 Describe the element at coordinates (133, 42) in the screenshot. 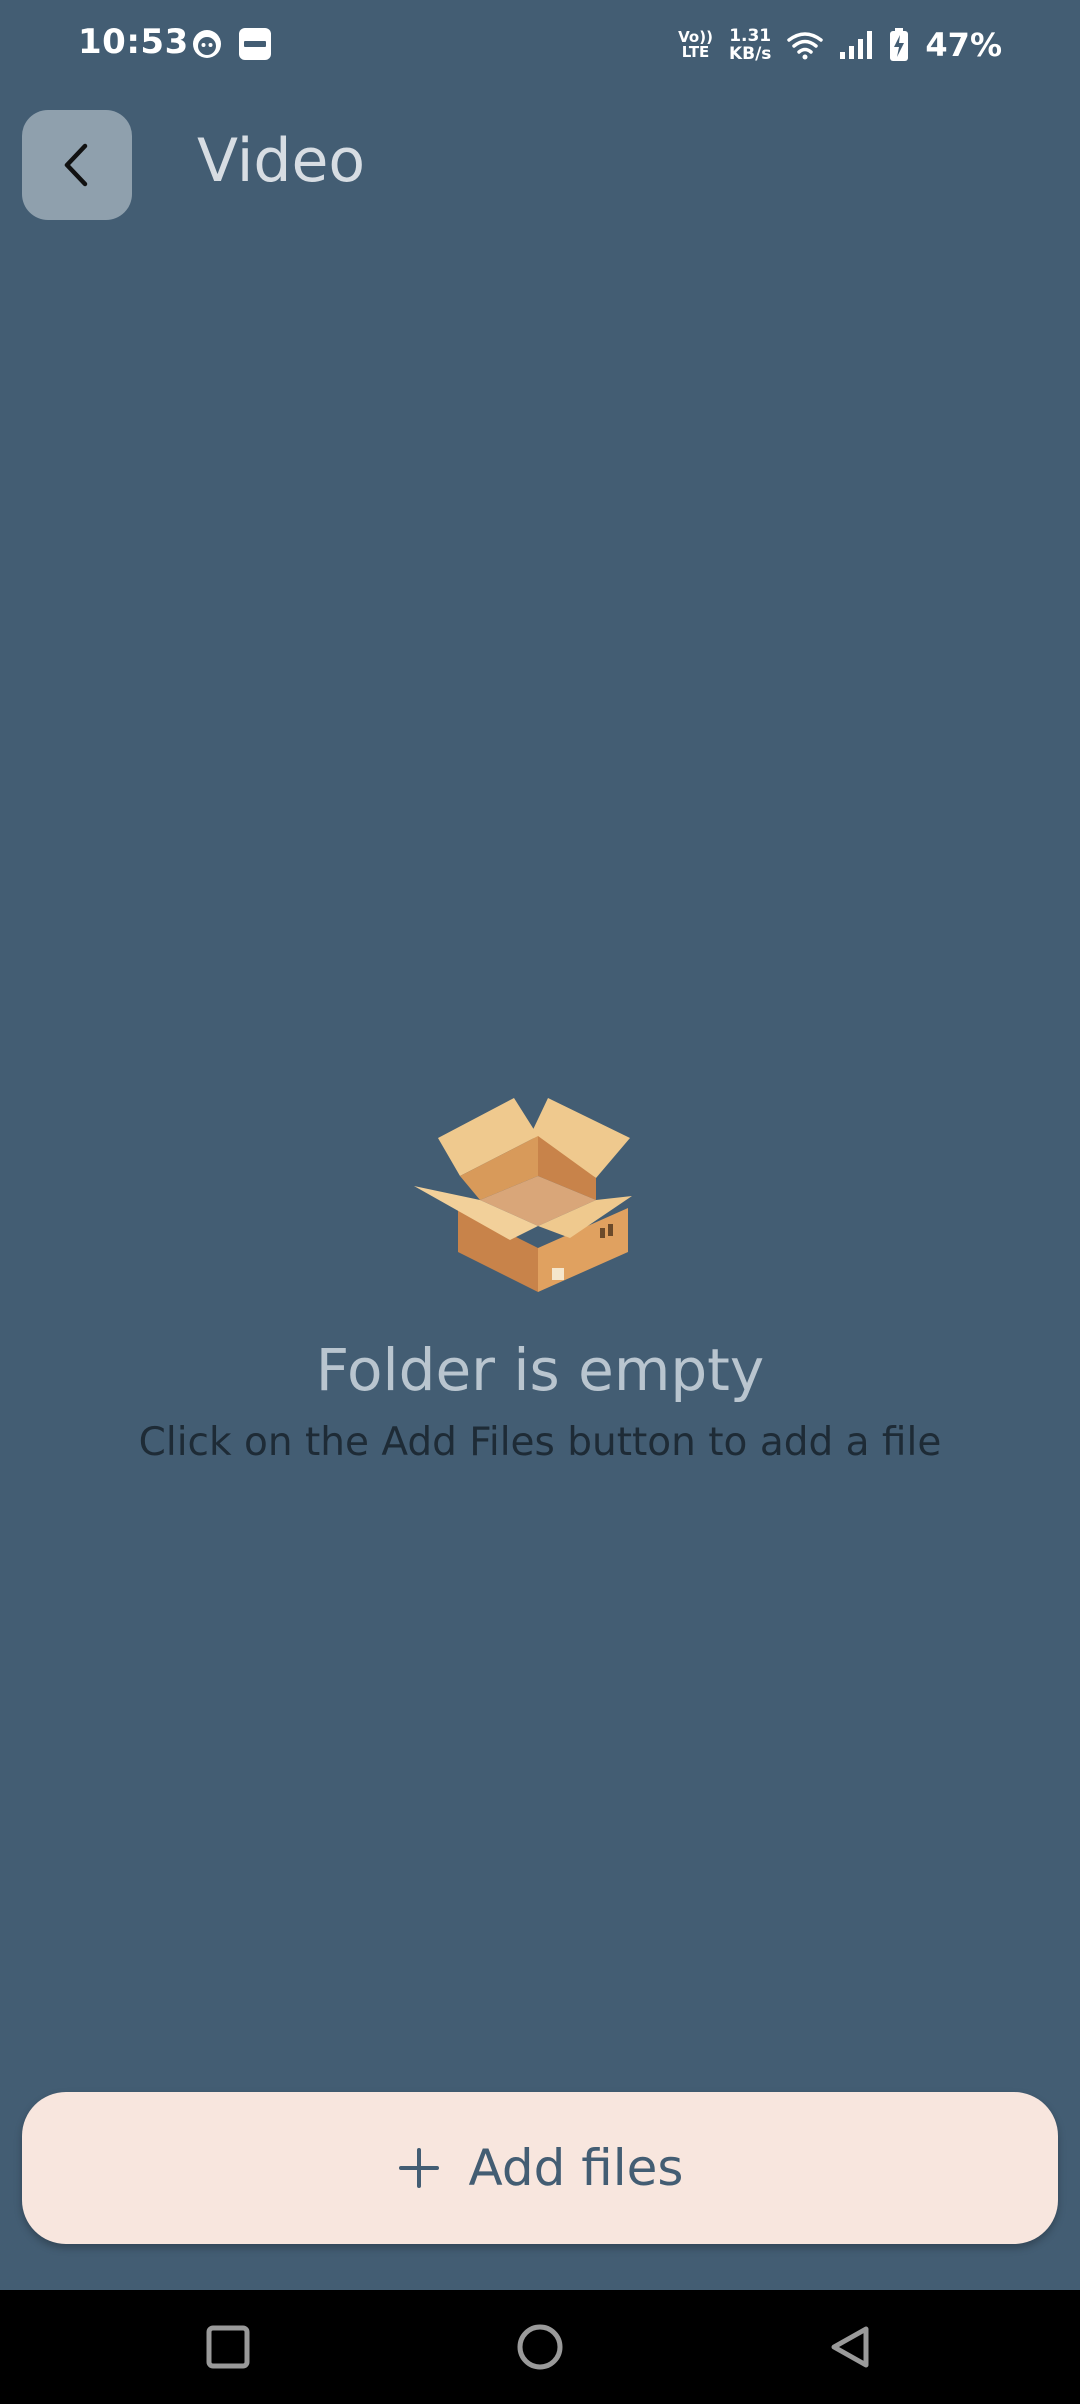

I see `status-time: 10:53` at that location.